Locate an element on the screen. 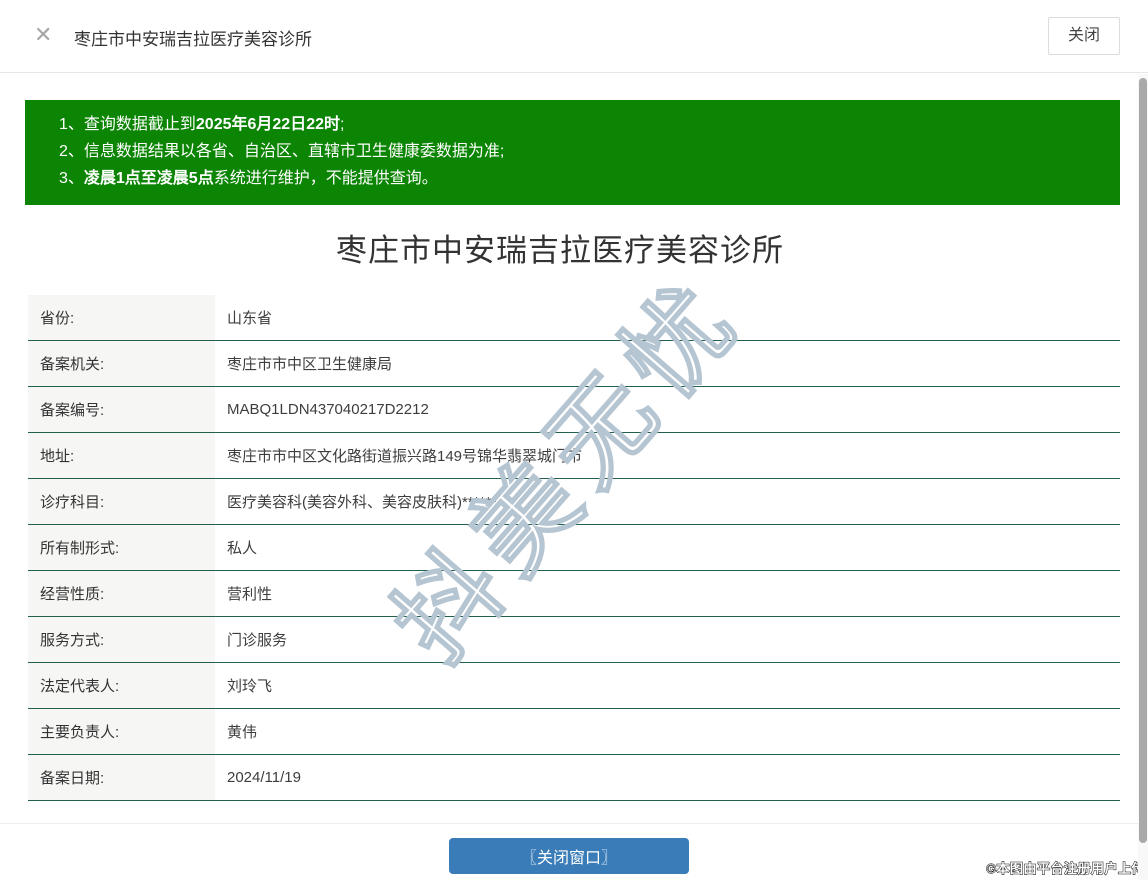 Image resolution: width=1148 pixels, height=880 pixels. field-label: 法定代表人: is located at coordinates (121, 685).